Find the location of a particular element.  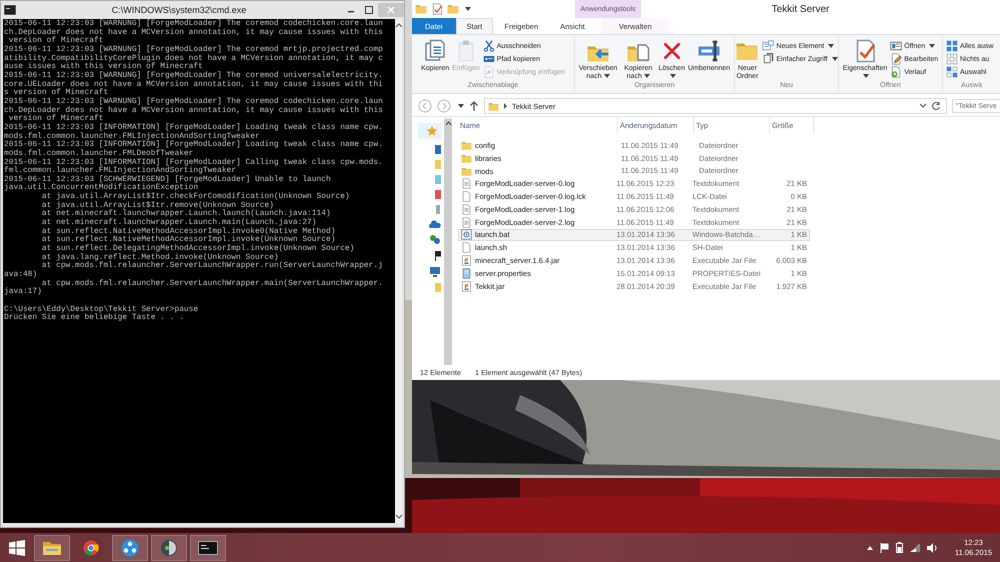

shortcut-icon is located at coordinates (488, 72).